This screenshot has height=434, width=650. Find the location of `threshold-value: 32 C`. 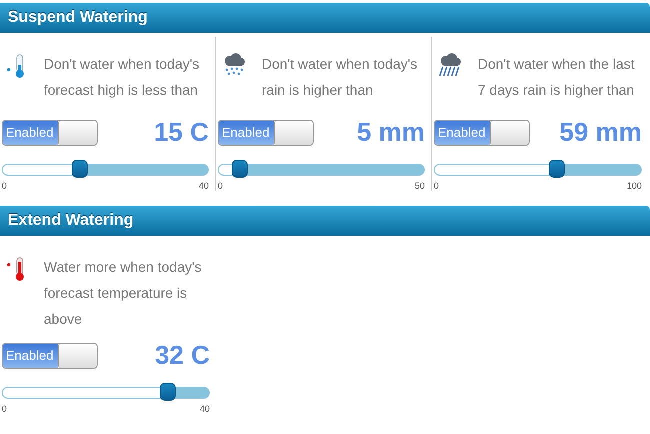

threshold-value: 32 C is located at coordinates (182, 355).